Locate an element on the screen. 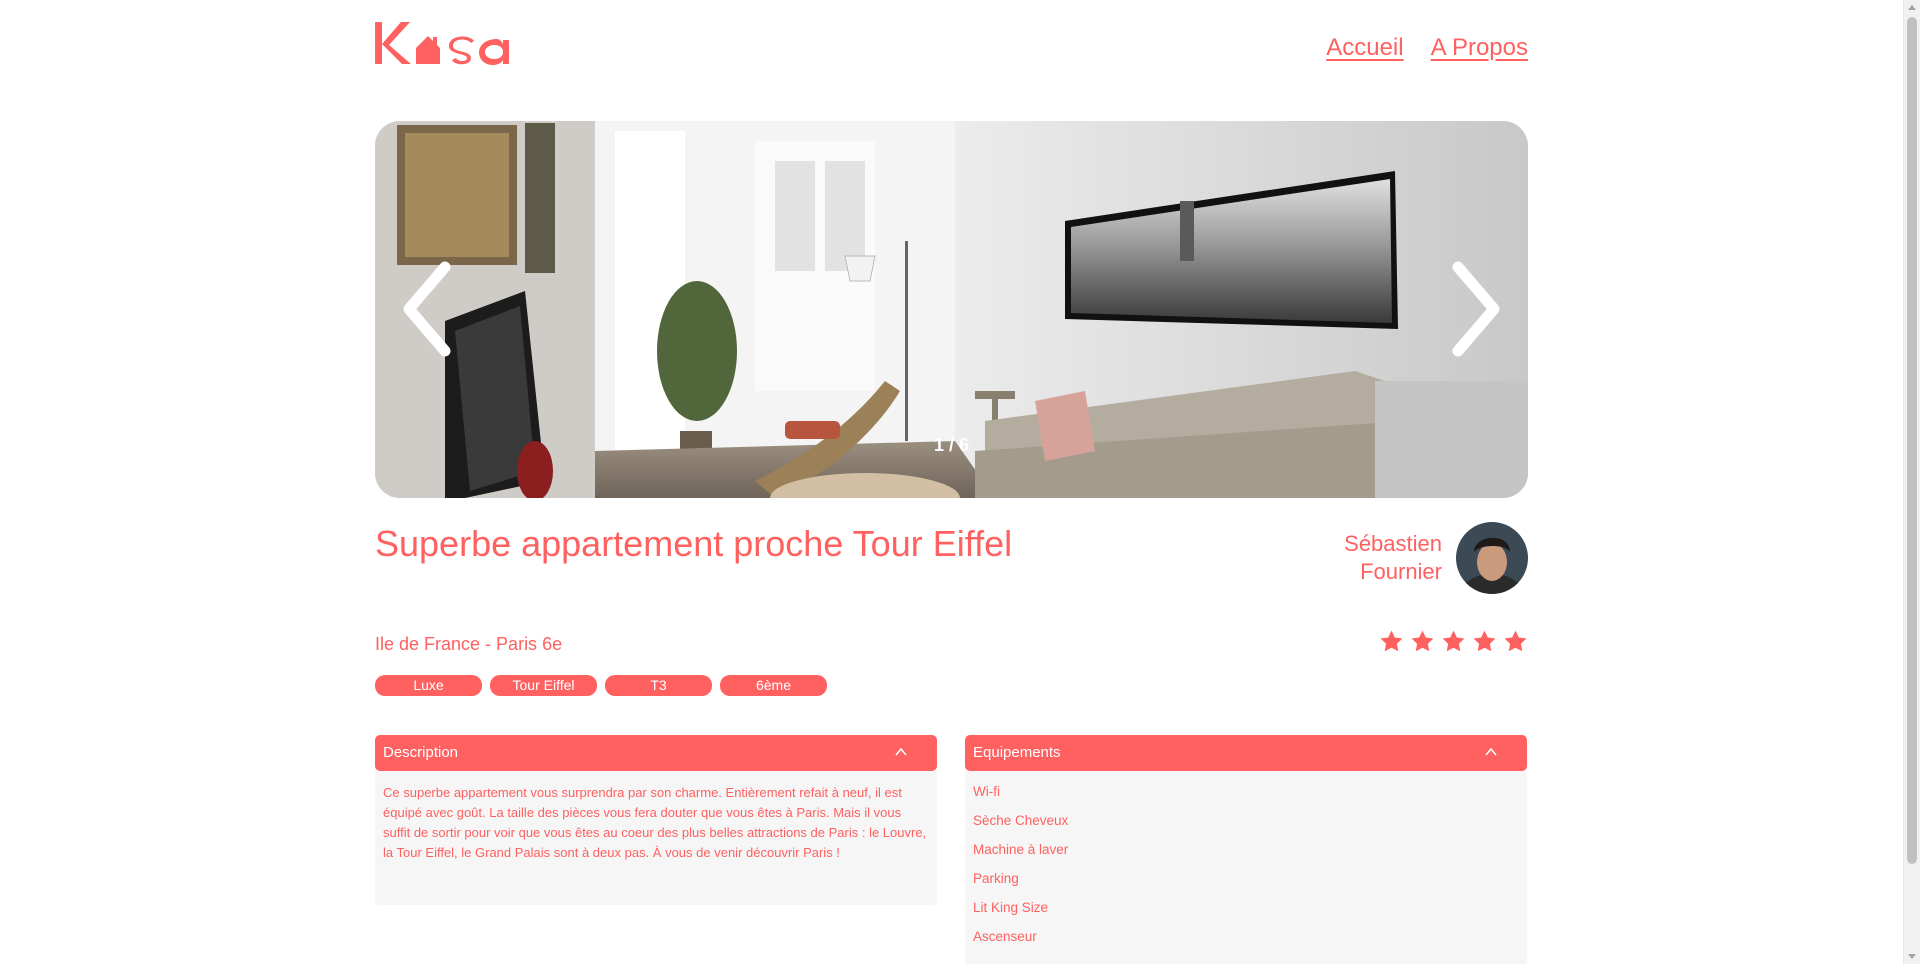 Image resolution: width=1920 pixels, height=964 pixels. tag: 6ème is located at coordinates (773, 685).